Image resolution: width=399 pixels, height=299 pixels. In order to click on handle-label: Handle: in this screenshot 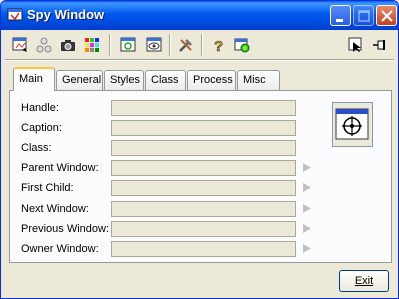, I will do `click(40, 108)`.